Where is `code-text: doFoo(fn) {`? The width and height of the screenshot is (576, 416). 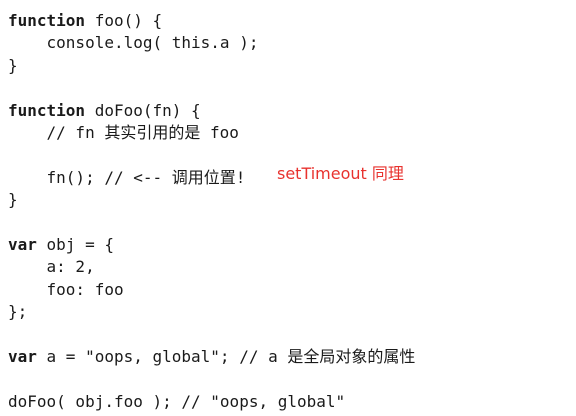
code-text: doFoo(fn) { is located at coordinates (143, 110).